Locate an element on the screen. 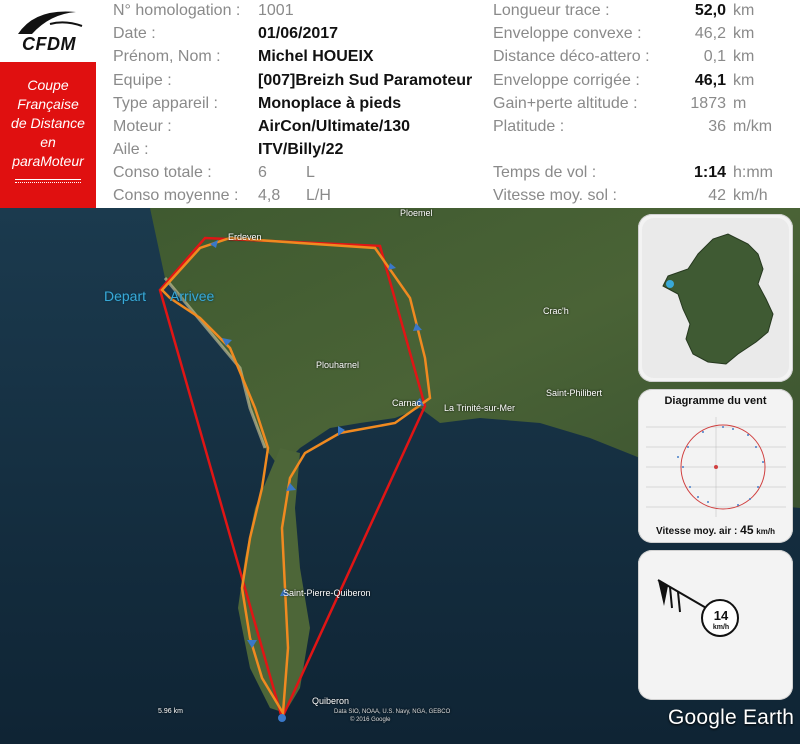 This screenshot has width=800, height=744. place-la-trinite: La Trinité-sur-Mer is located at coordinates (480, 408).